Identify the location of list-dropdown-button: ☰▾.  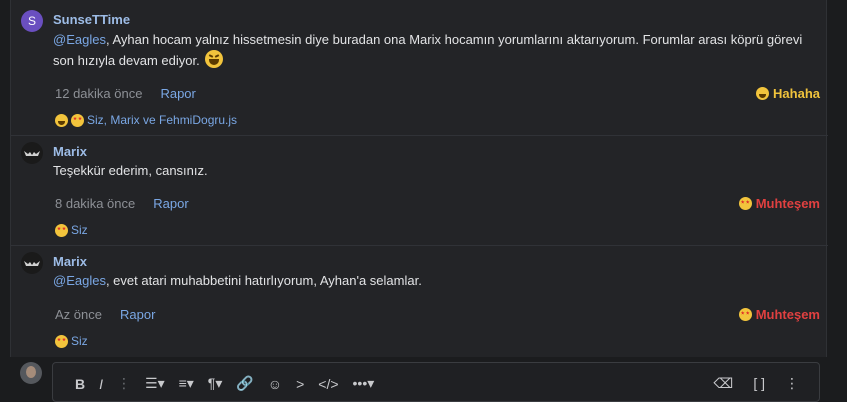
(155, 383).